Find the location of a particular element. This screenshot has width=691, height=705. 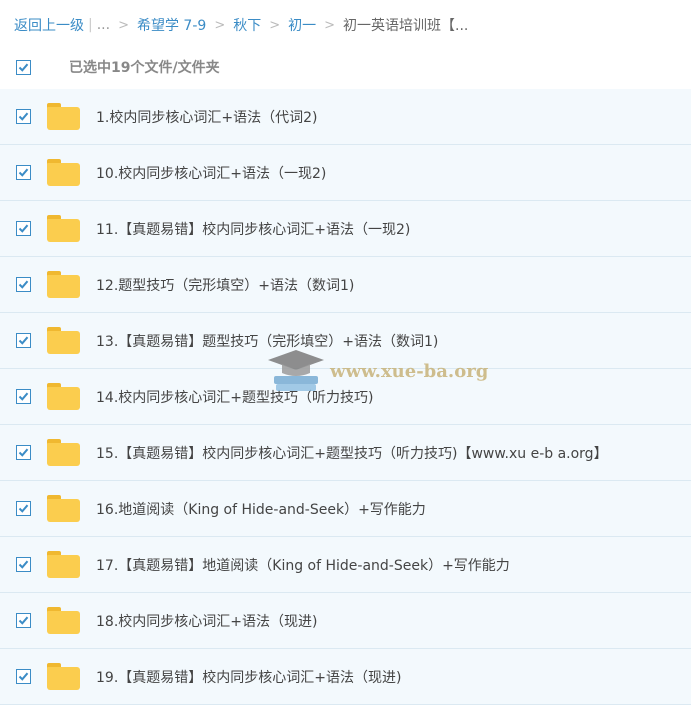

back-link: 返回上一级 is located at coordinates (49, 25).